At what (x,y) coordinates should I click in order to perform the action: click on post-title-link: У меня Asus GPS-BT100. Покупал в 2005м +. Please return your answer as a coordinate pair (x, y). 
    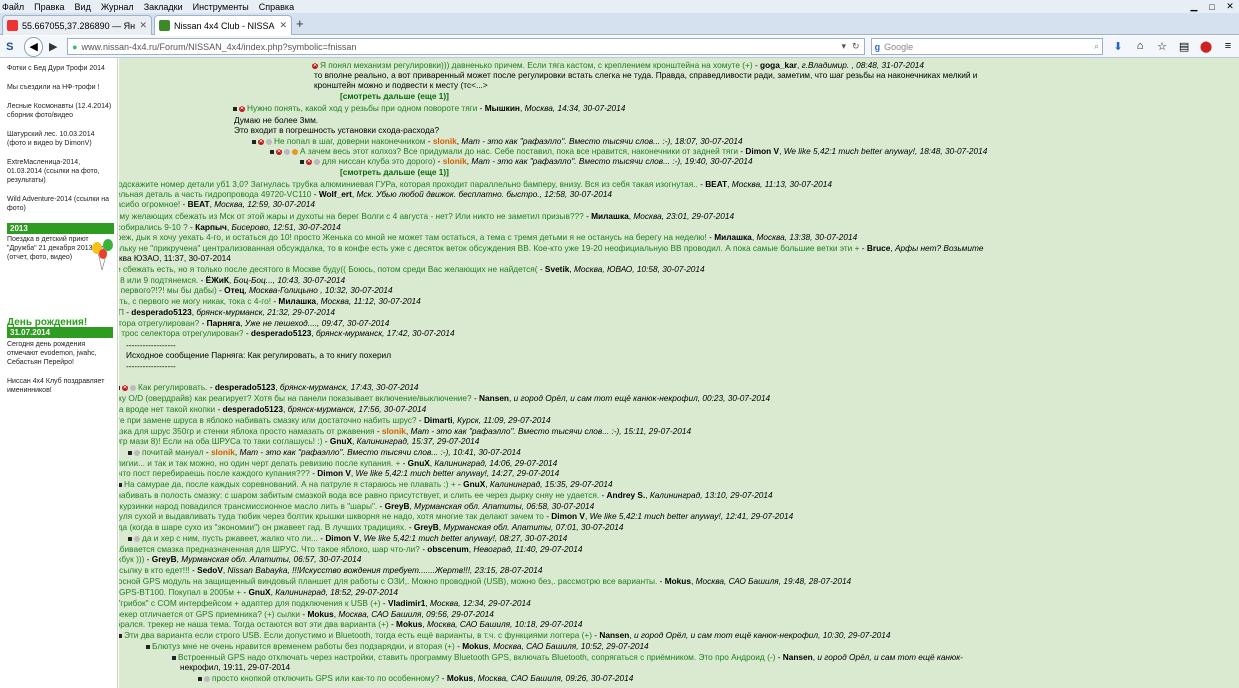
    Looking at the image, I should click on (180, 592).